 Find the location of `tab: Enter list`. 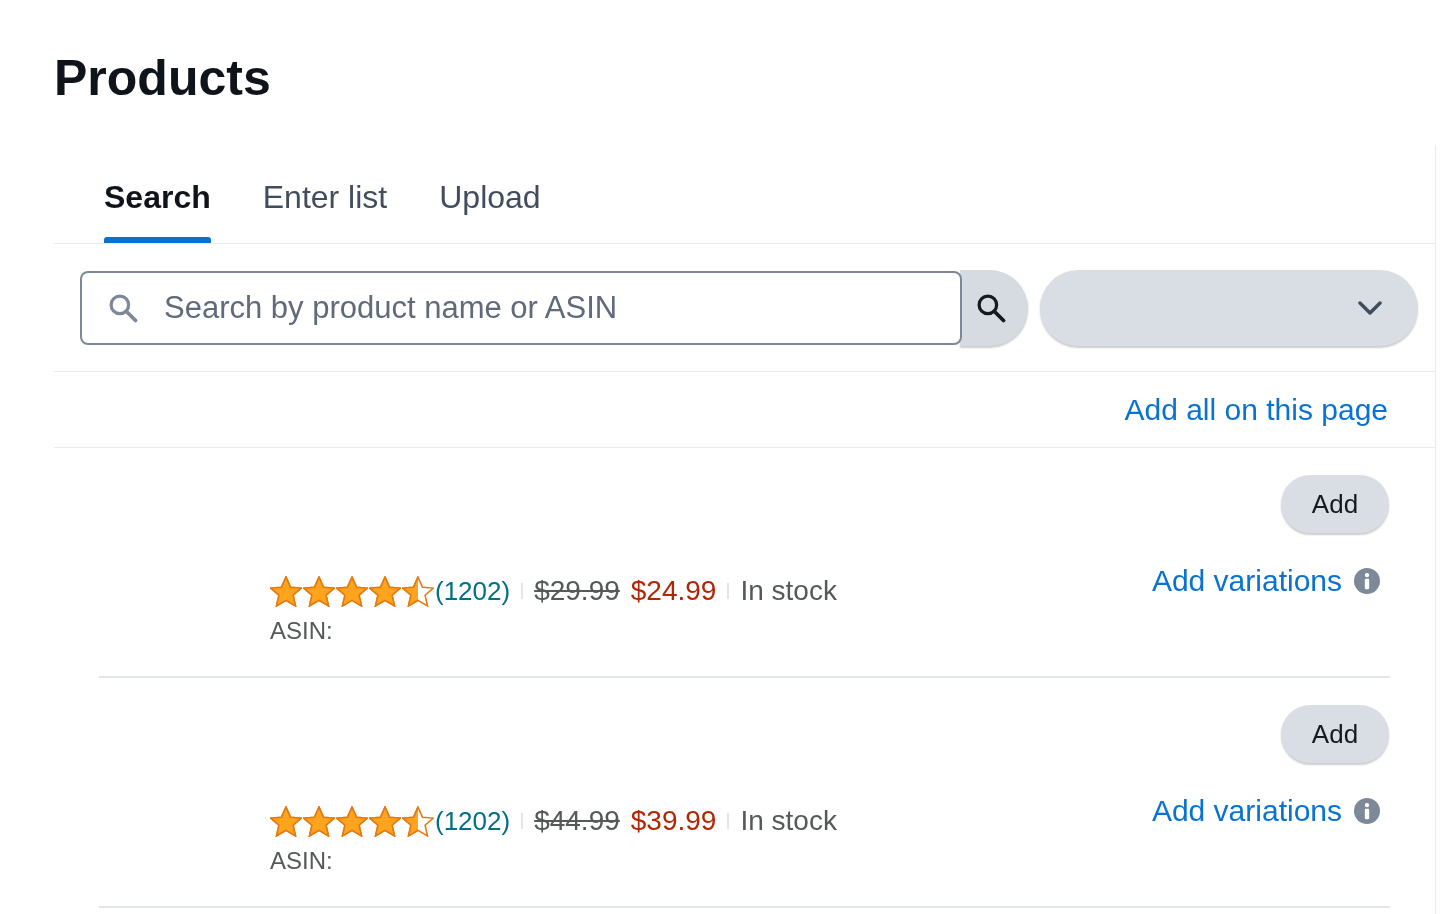

tab: Enter list is located at coordinates (325, 194).